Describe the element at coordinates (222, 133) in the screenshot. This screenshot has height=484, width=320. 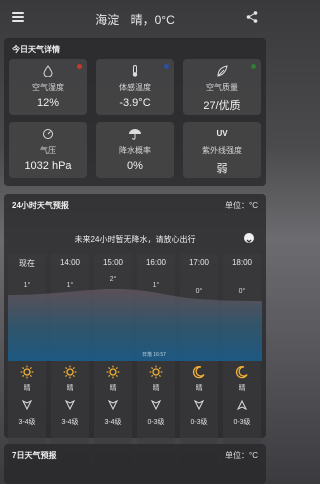
I see `uv-icon: UV` at that location.